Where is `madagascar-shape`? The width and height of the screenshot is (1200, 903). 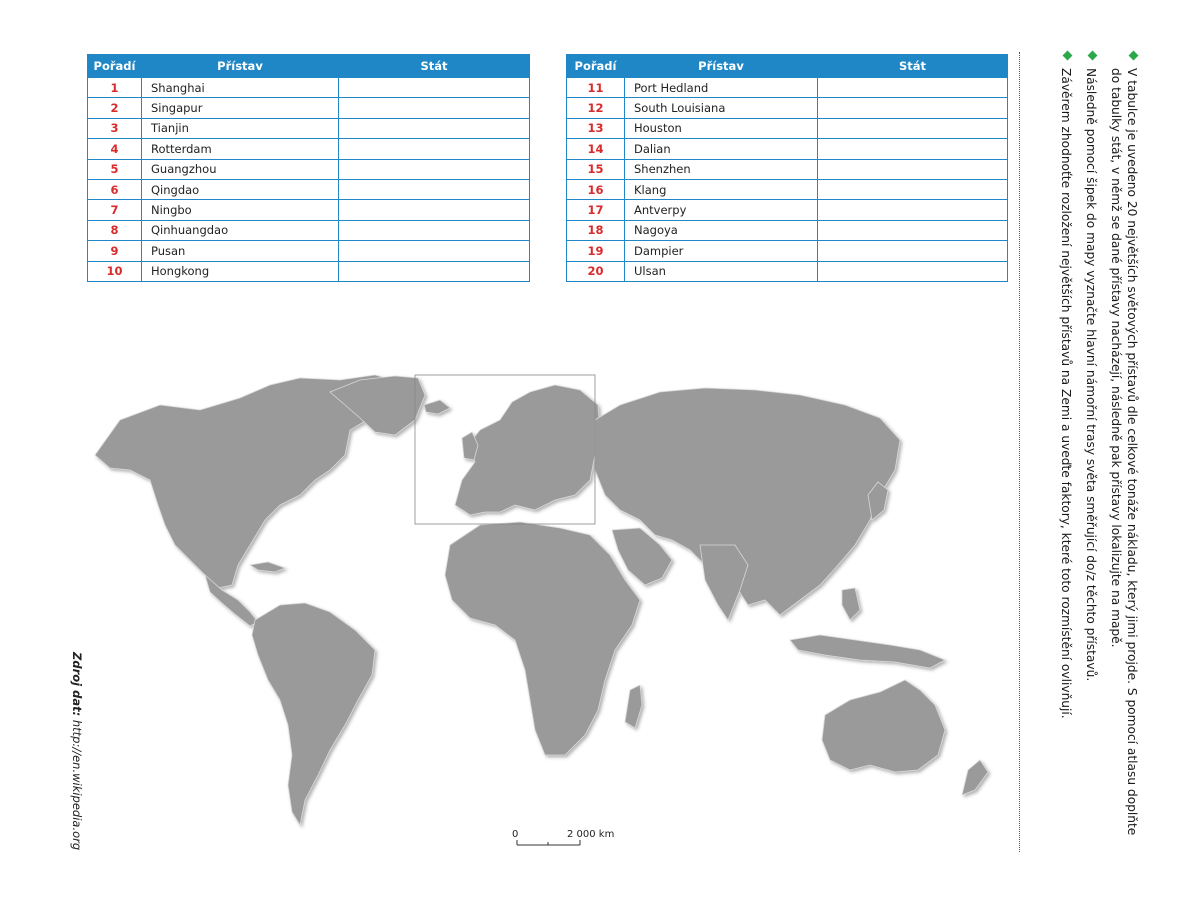 madagascar-shape is located at coordinates (633, 706).